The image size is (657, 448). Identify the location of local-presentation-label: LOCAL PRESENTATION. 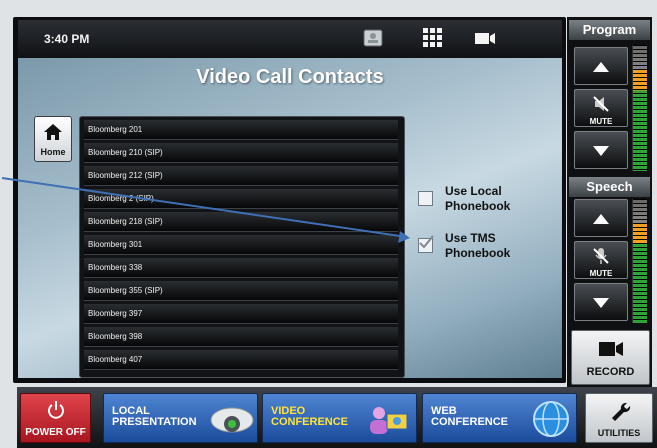
(154, 416).